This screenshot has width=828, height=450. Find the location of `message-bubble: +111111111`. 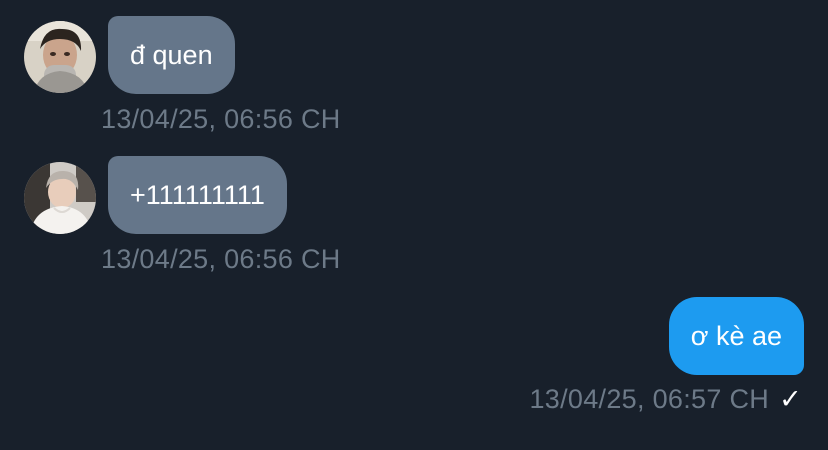

message-bubble: +111111111 is located at coordinates (197, 195).